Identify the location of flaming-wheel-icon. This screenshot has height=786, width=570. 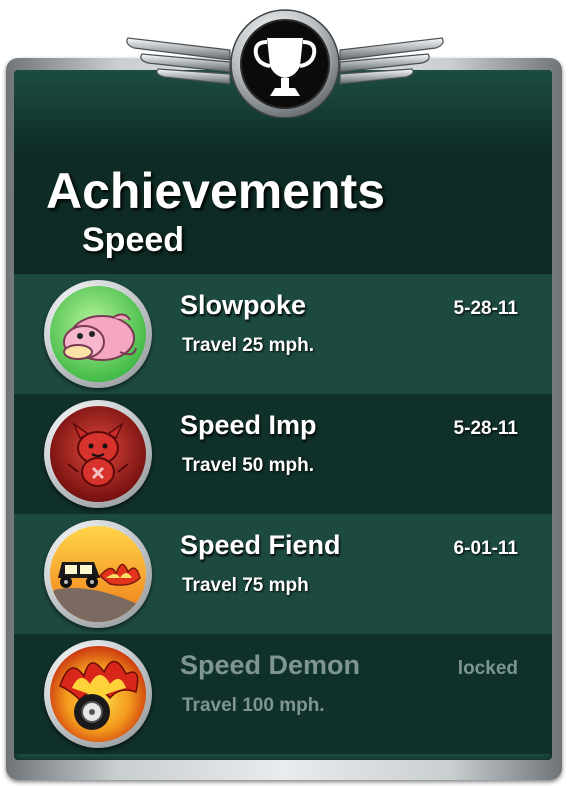
(98, 694).